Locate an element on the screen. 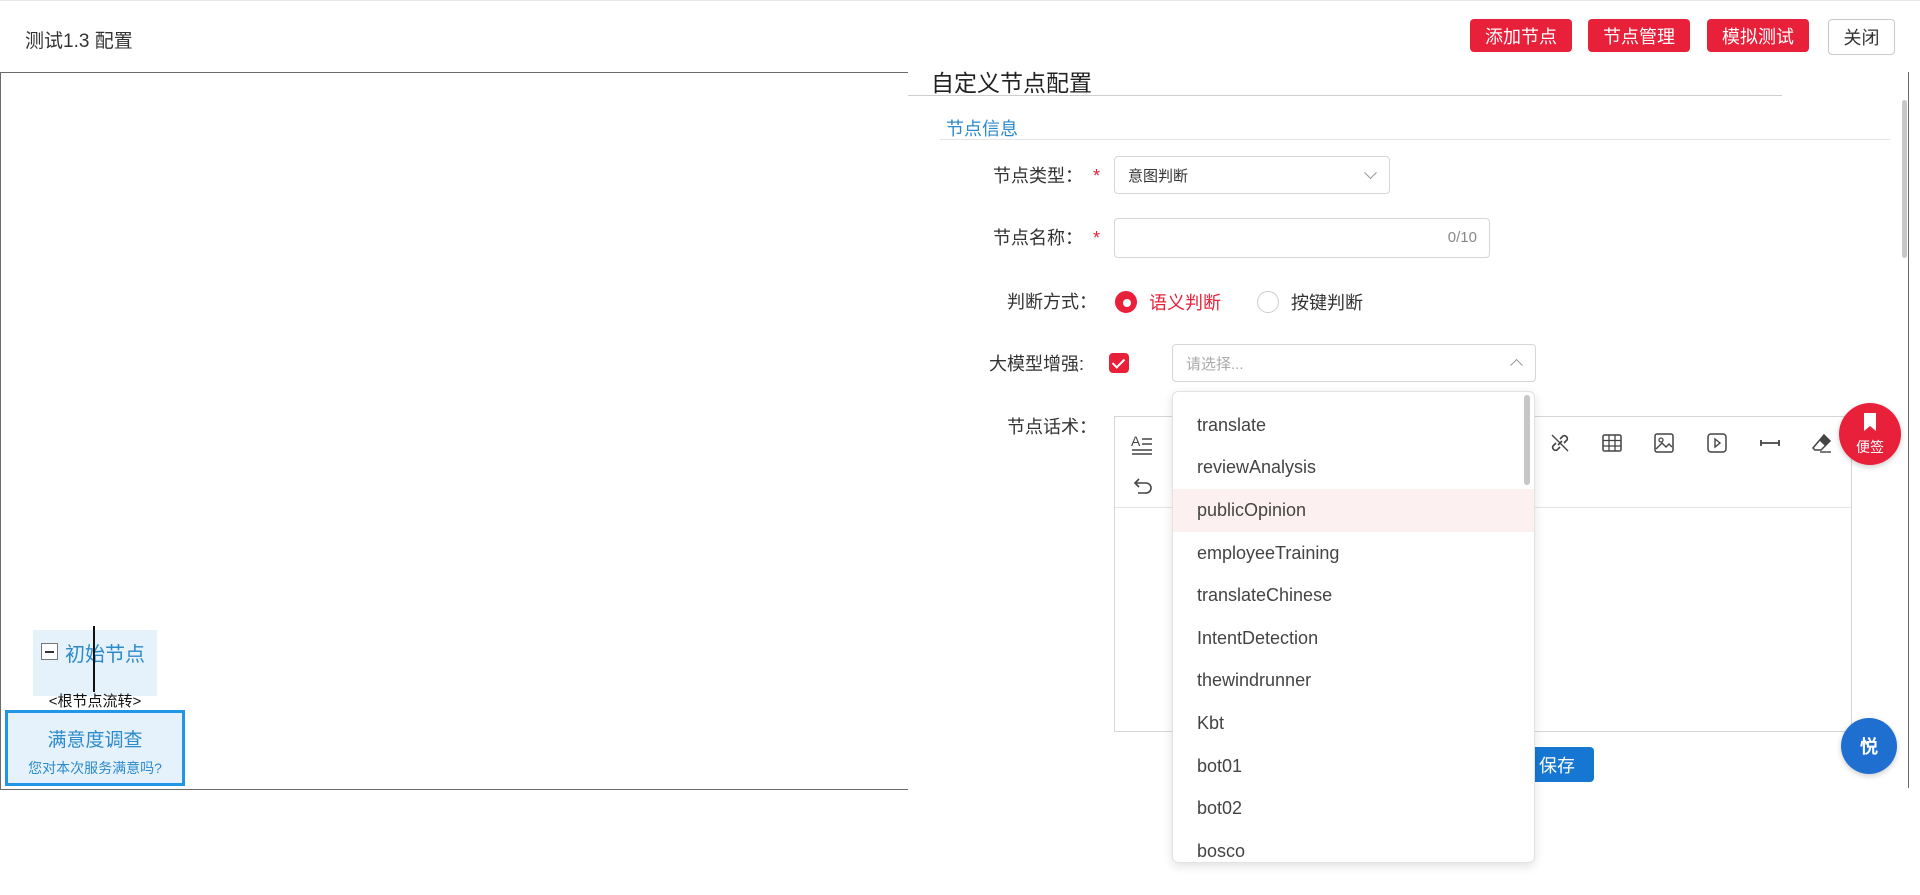  root-node-label: 初始节点 is located at coordinates (105, 655).